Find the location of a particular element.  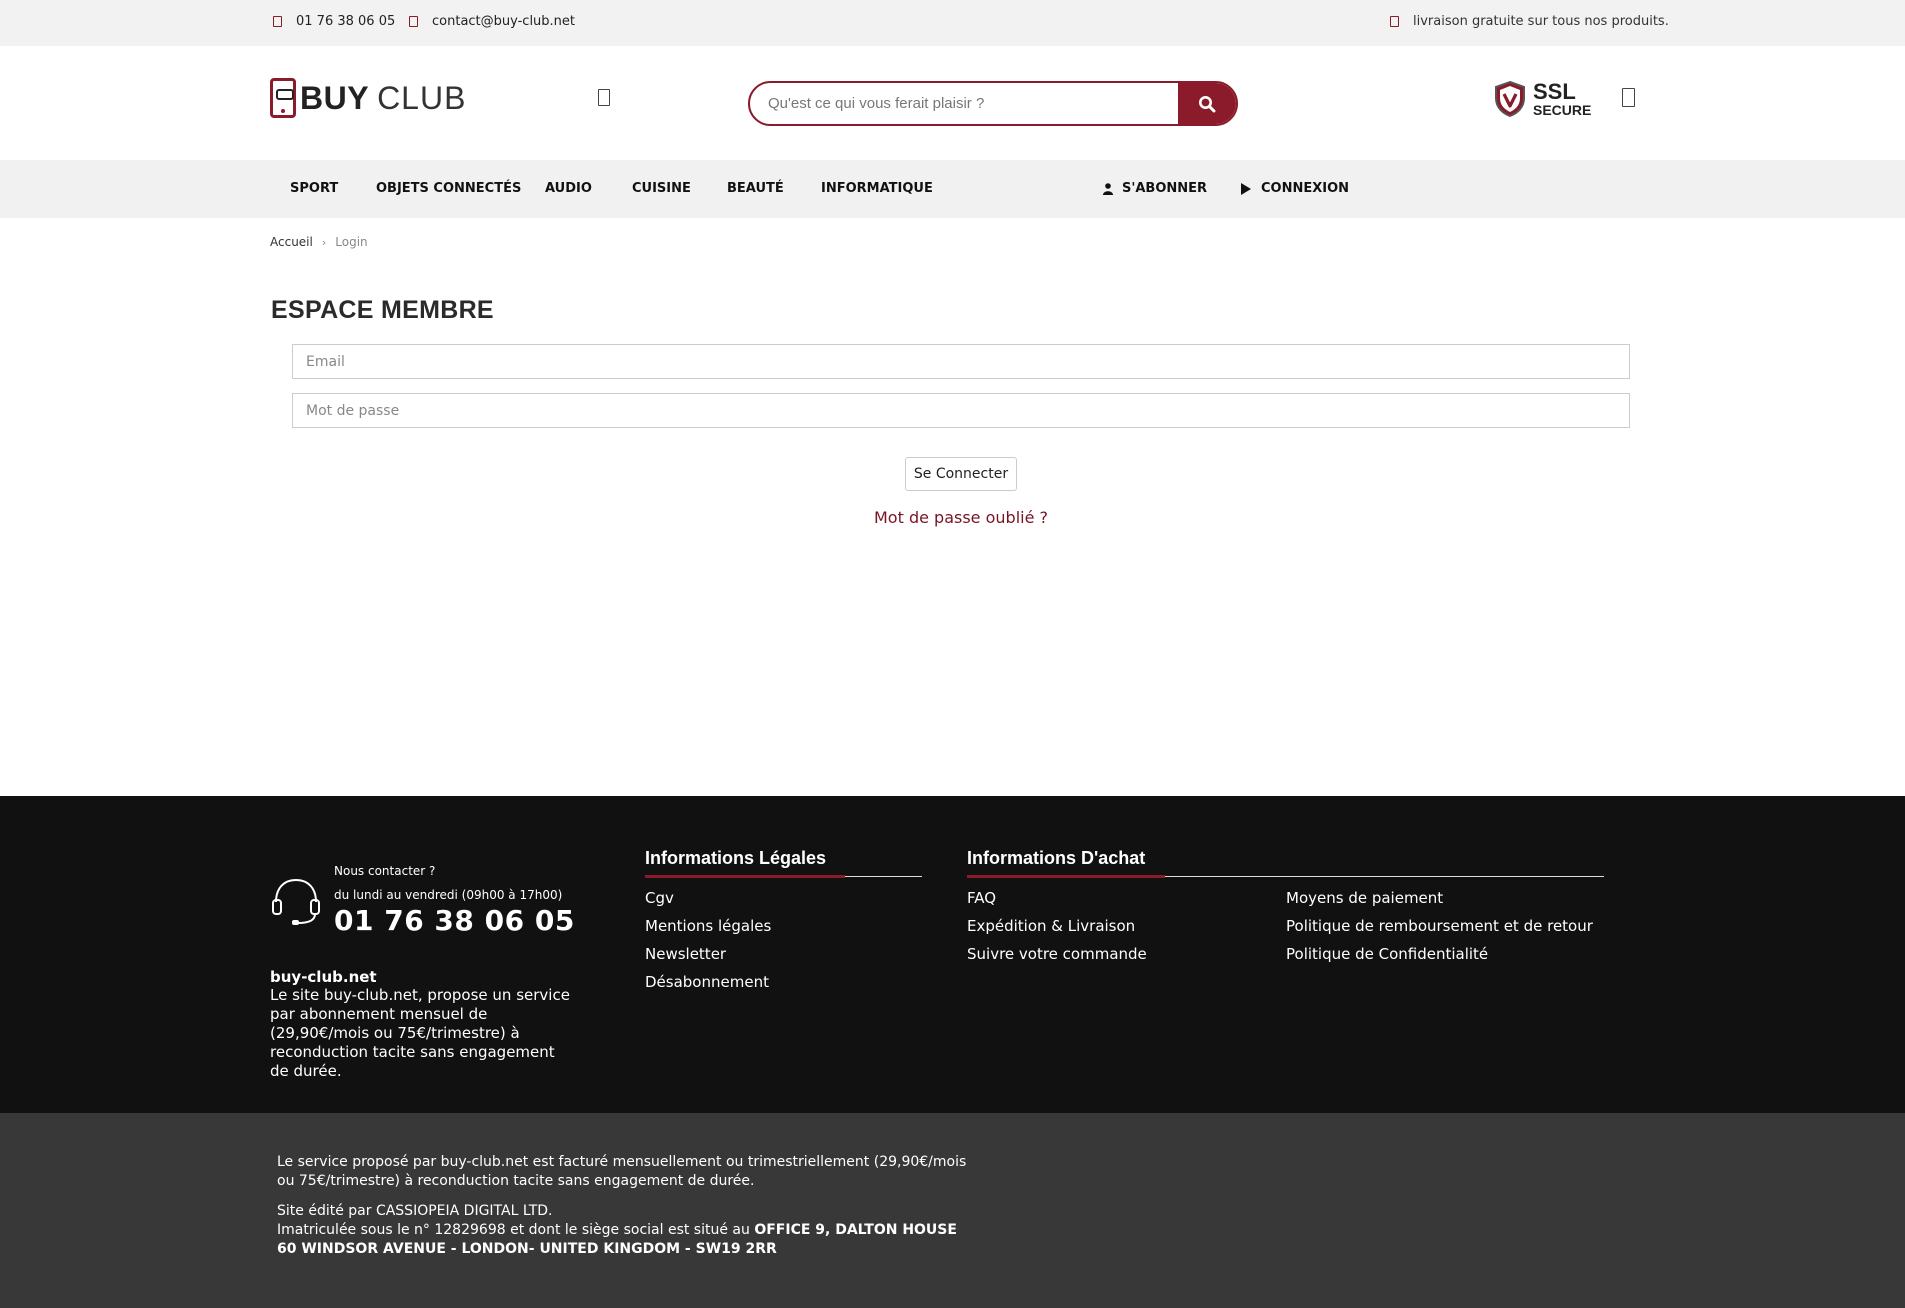

nav-item-informatique: INFORMATIQUE is located at coordinates (877, 188).